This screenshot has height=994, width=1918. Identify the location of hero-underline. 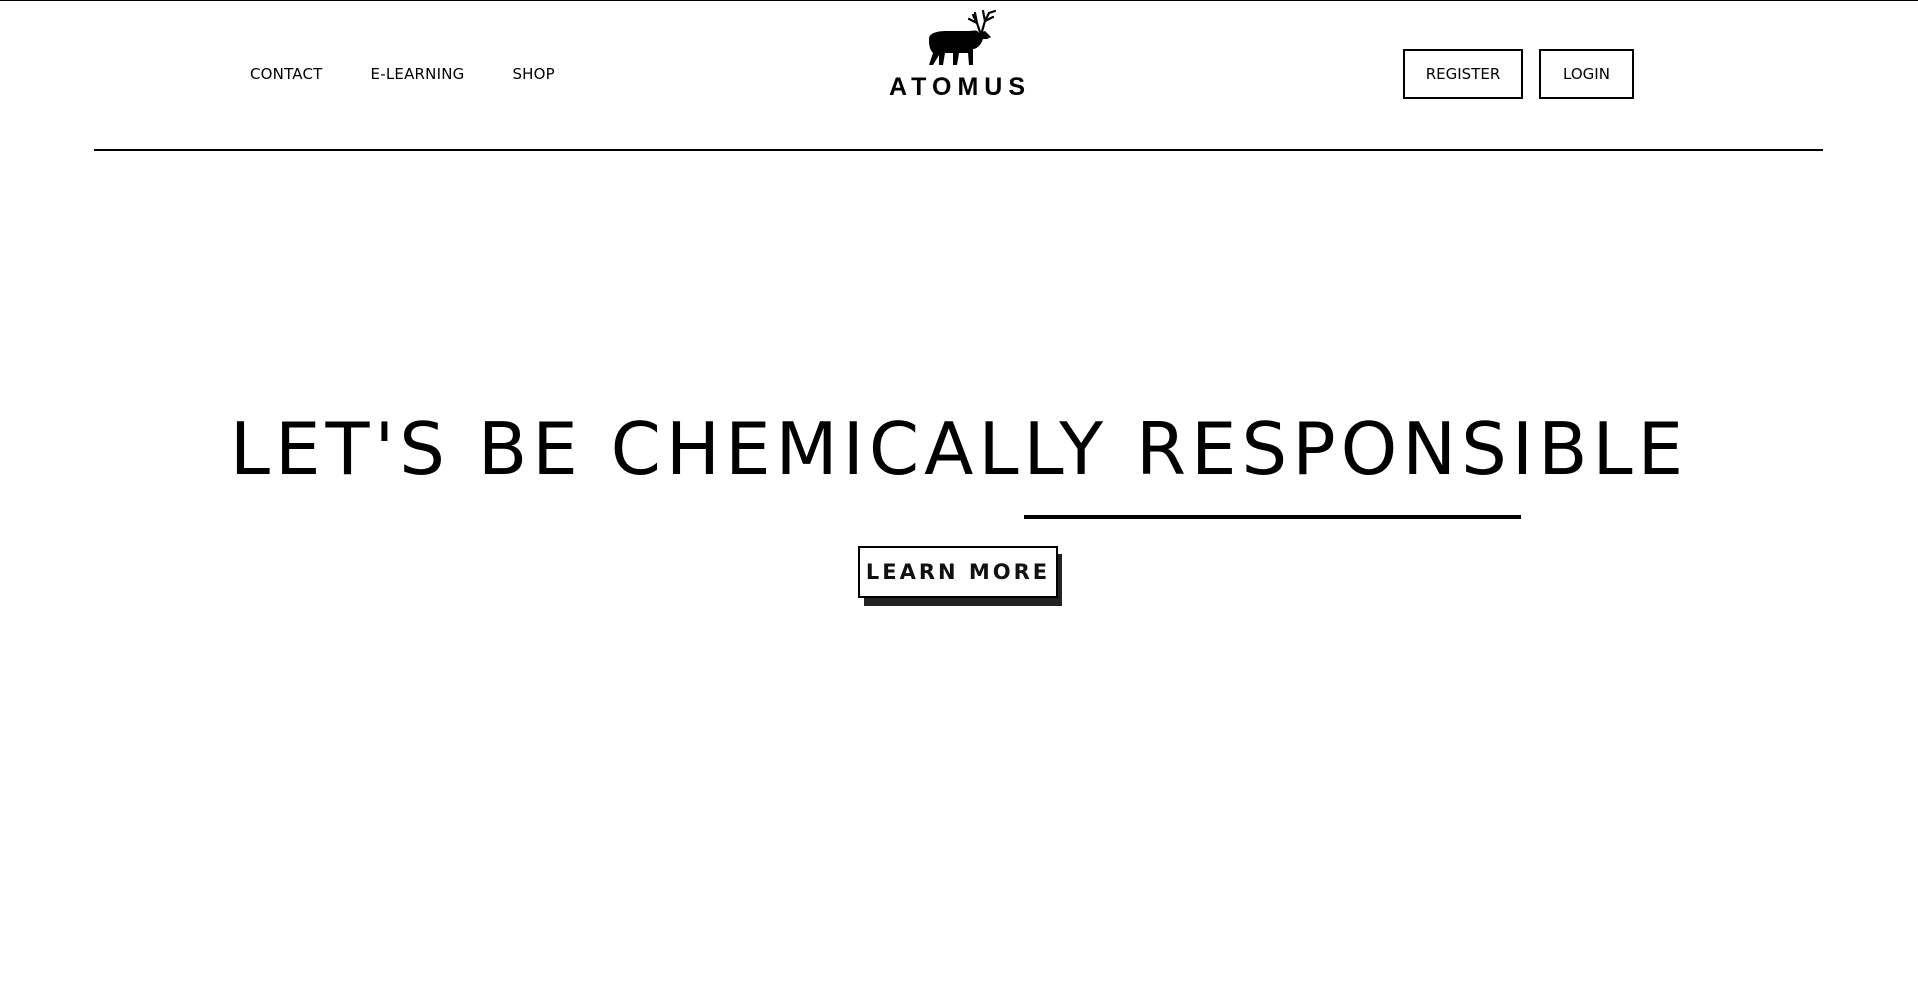
(1272, 517).